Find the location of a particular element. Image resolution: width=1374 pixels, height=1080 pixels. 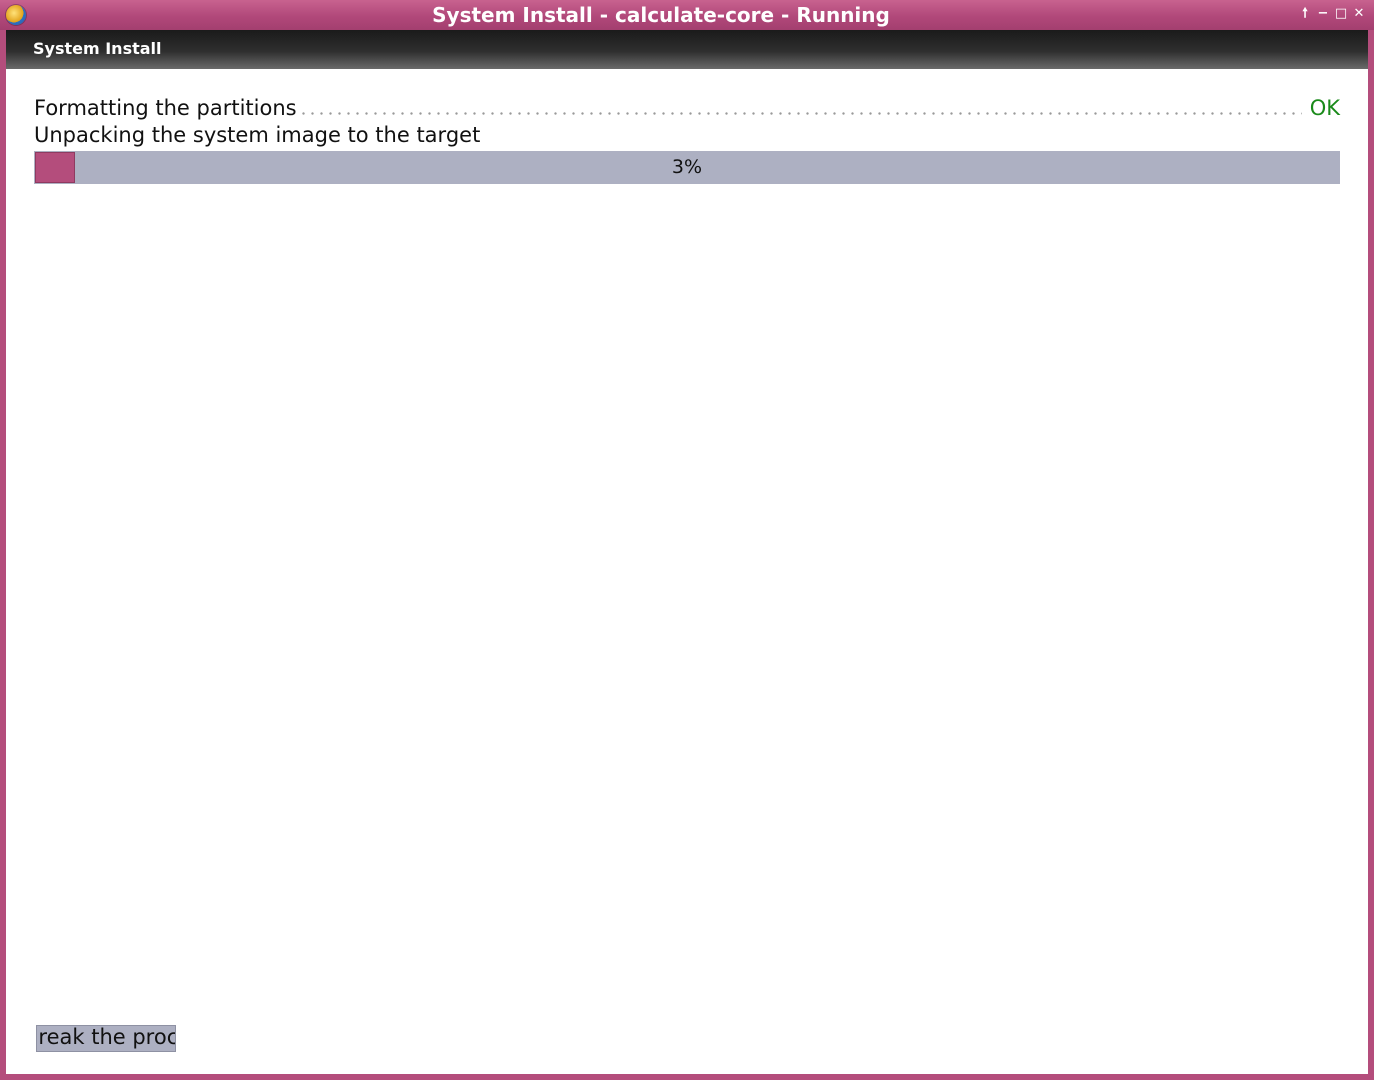

dotted-leader is located at coordinates (787, 113).